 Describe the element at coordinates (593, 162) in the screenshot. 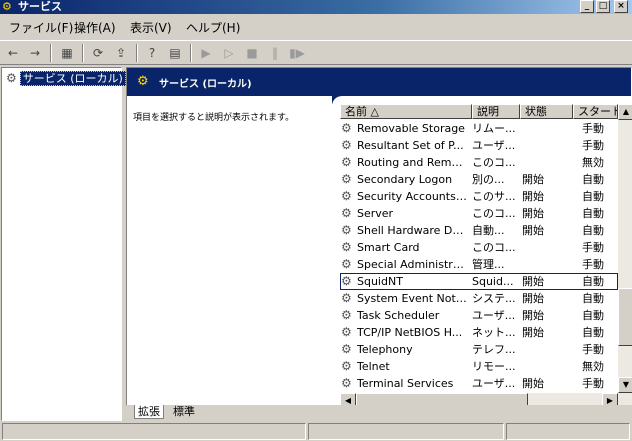

I see `service-startup-type: 無効` at that location.